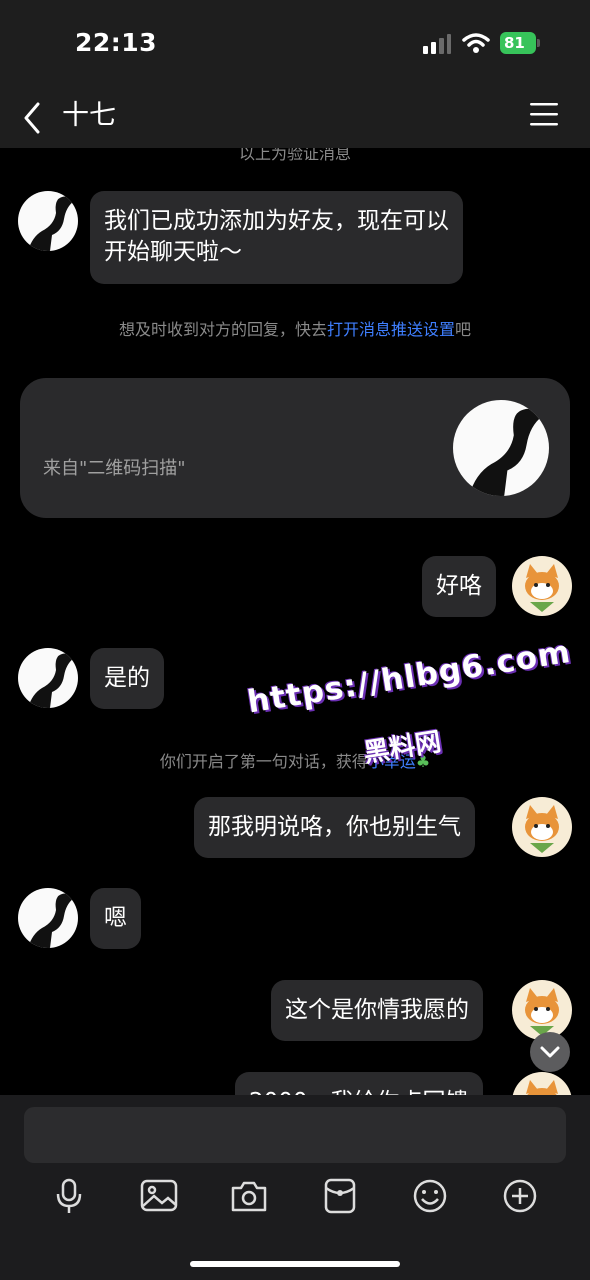 This screenshot has width=590, height=1280. I want to click on scroll-to-bottom-button, so click(550, 1052).